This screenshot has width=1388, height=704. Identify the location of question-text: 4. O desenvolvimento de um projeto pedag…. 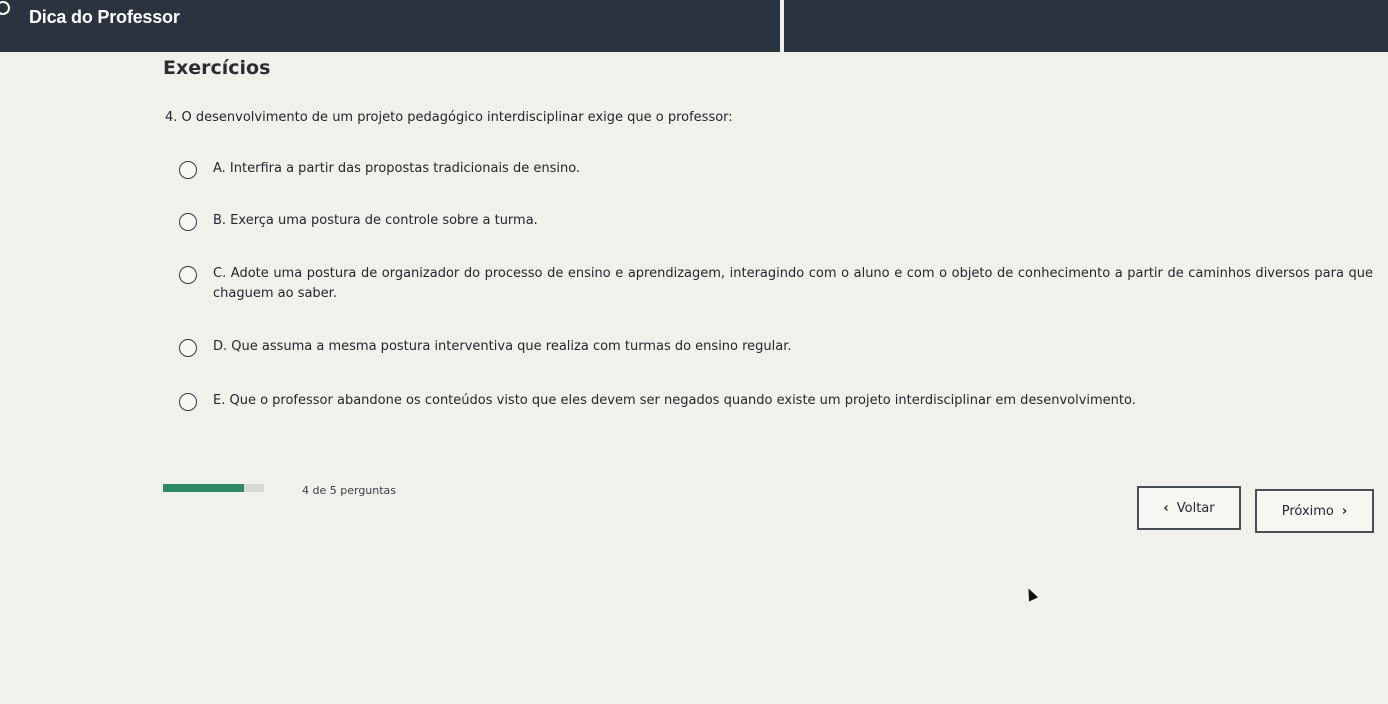
(449, 117).